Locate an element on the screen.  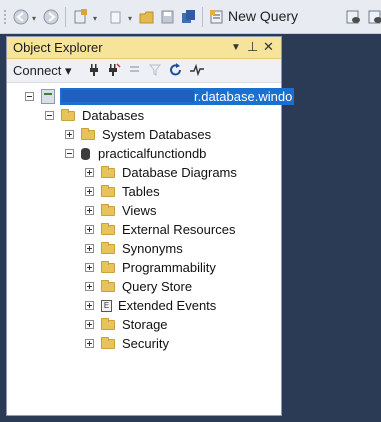
tree-node-database: practicalfunctiondb is located at coordinates (135, 153).